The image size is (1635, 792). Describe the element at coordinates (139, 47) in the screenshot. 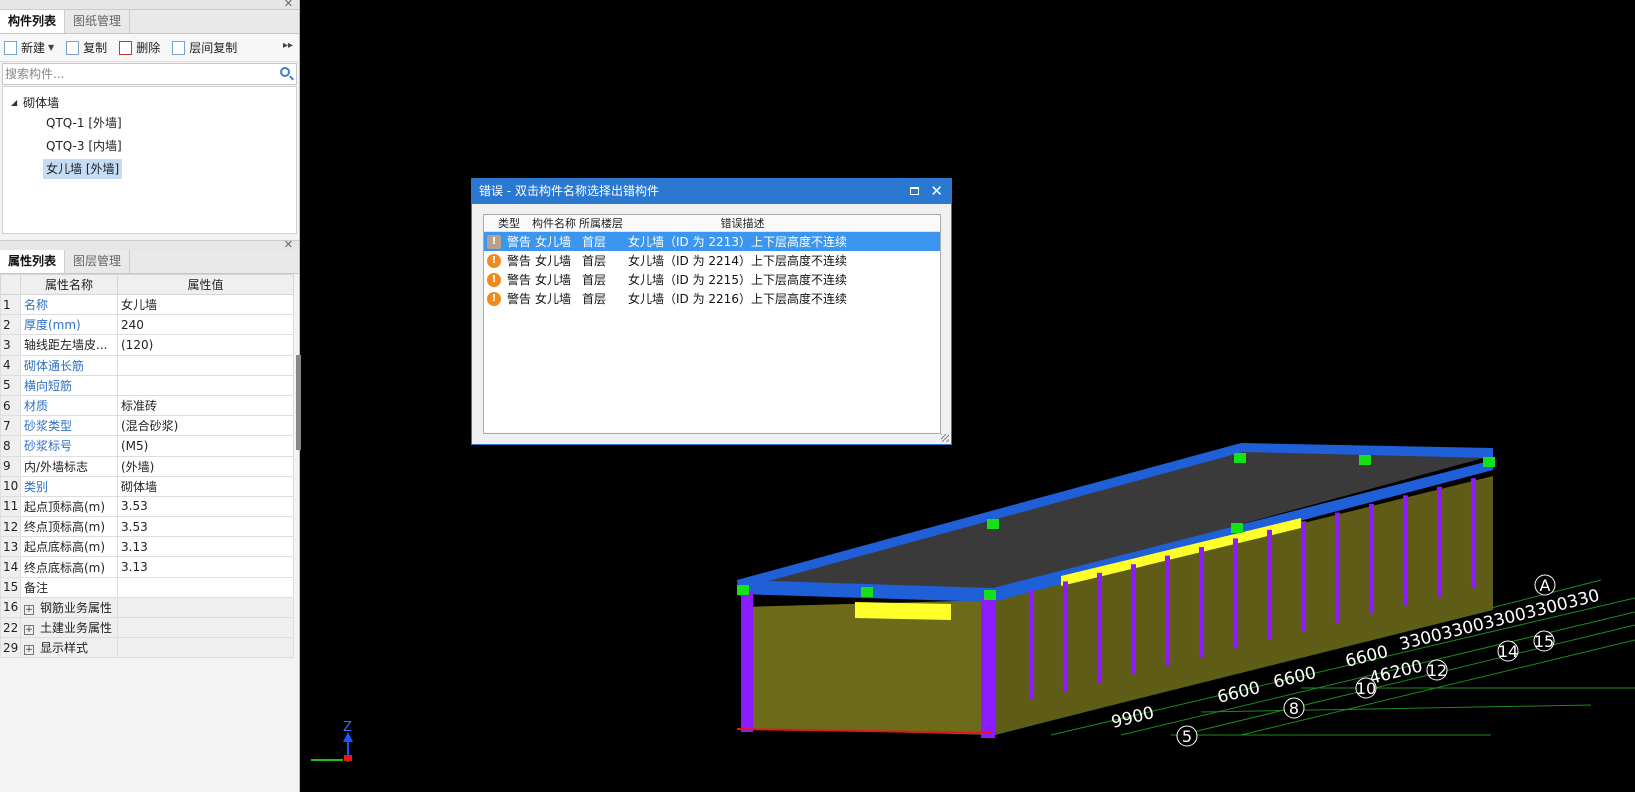

I see `delete-button: 删除` at that location.